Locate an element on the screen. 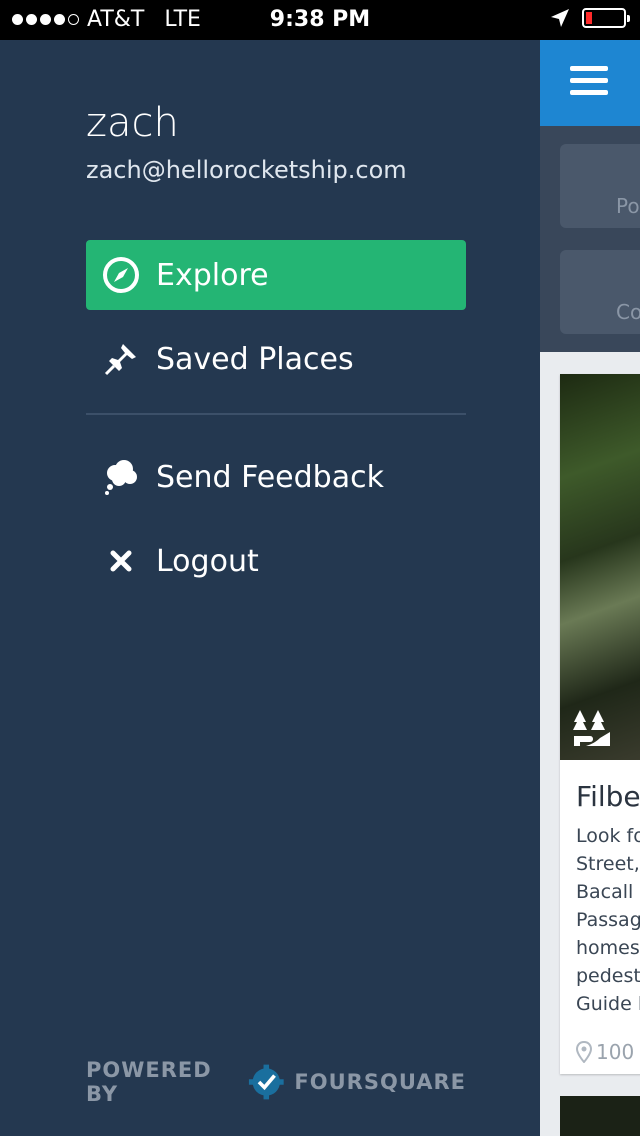 Image resolution: width=640 pixels, height=1136 pixels. filter-area: Po Co is located at coordinates (590, 239).